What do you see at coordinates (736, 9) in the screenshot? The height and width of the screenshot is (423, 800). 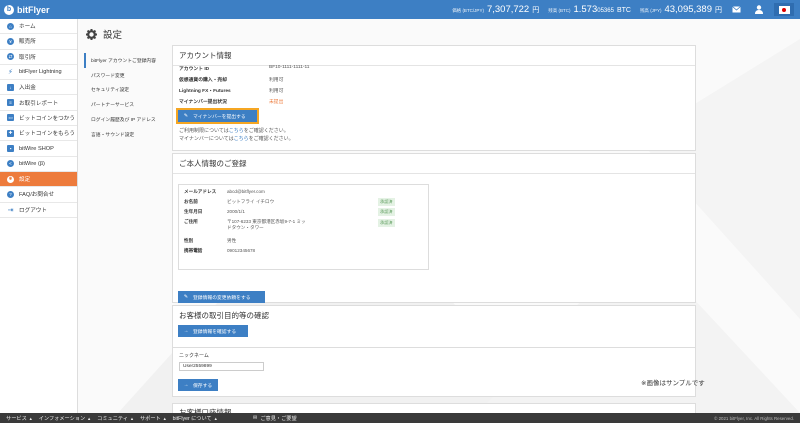 I see `mail-icon` at bounding box center [736, 9].